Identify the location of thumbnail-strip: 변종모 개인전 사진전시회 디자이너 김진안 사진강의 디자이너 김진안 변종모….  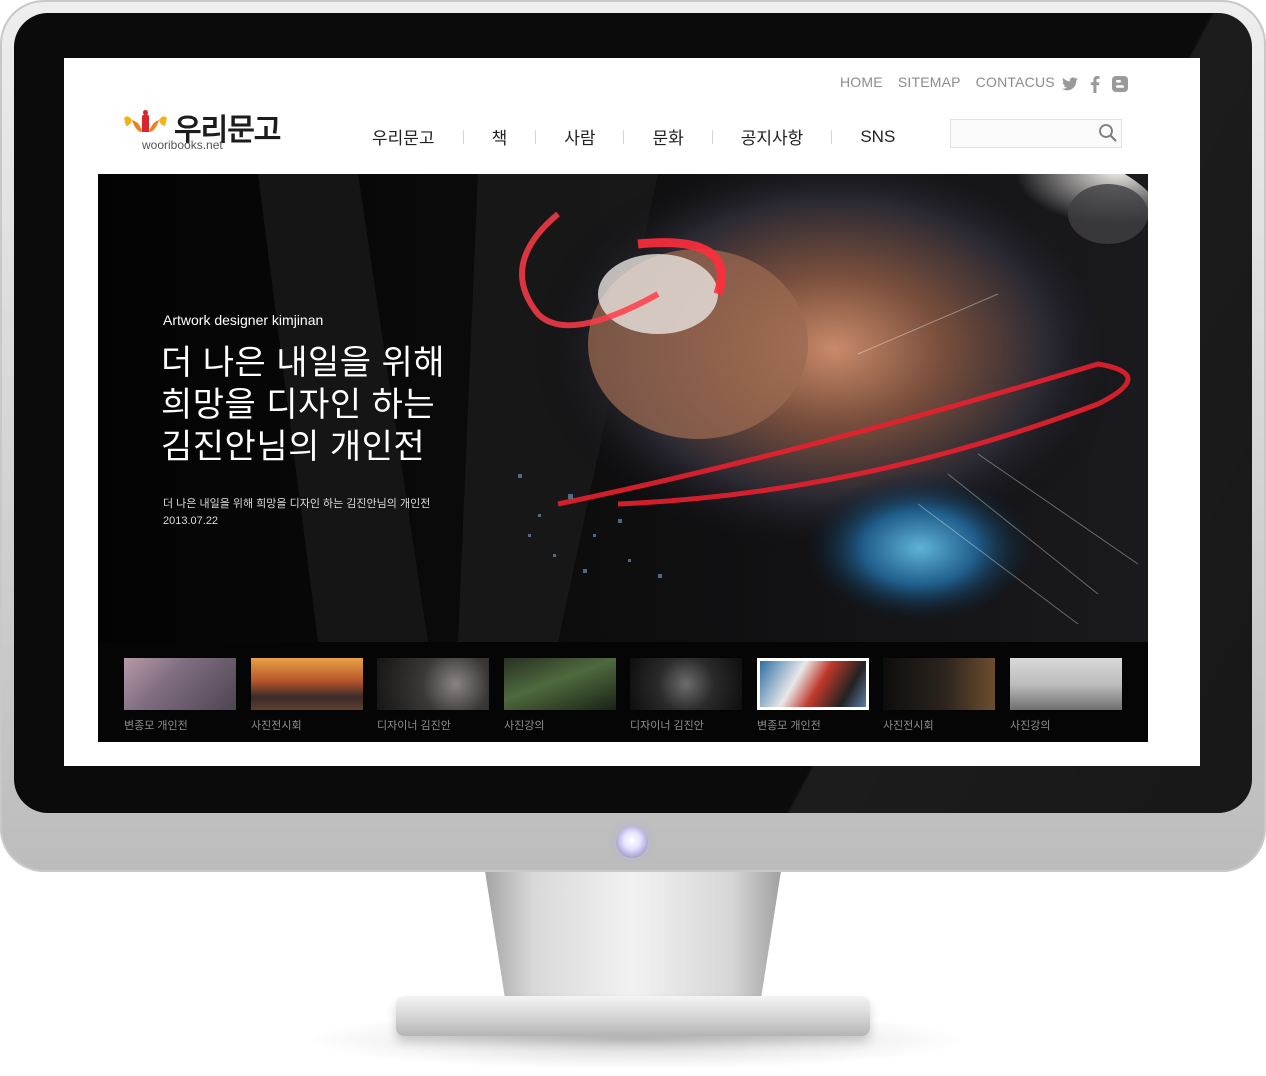
(624, 698).